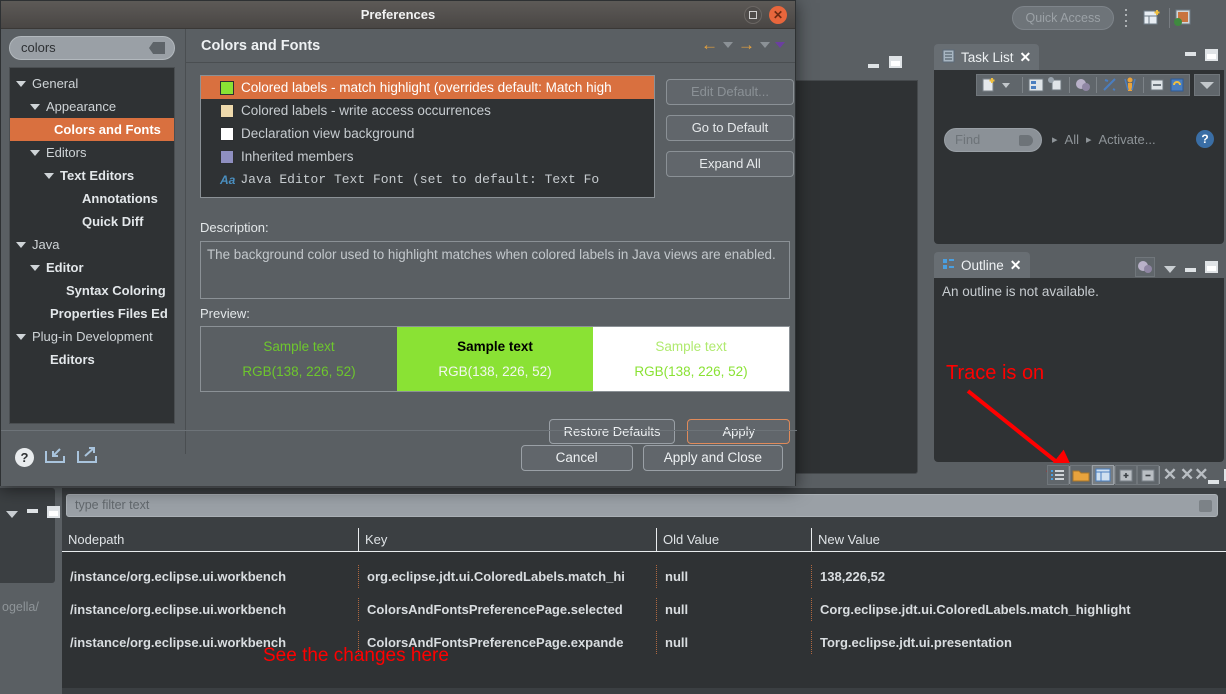 This screenshot has width=1226, height=694. What do you see at coordinates (576, 458) in the screenshot?
I see `cancel-button: Cancel` at bounding box center [576, 458].